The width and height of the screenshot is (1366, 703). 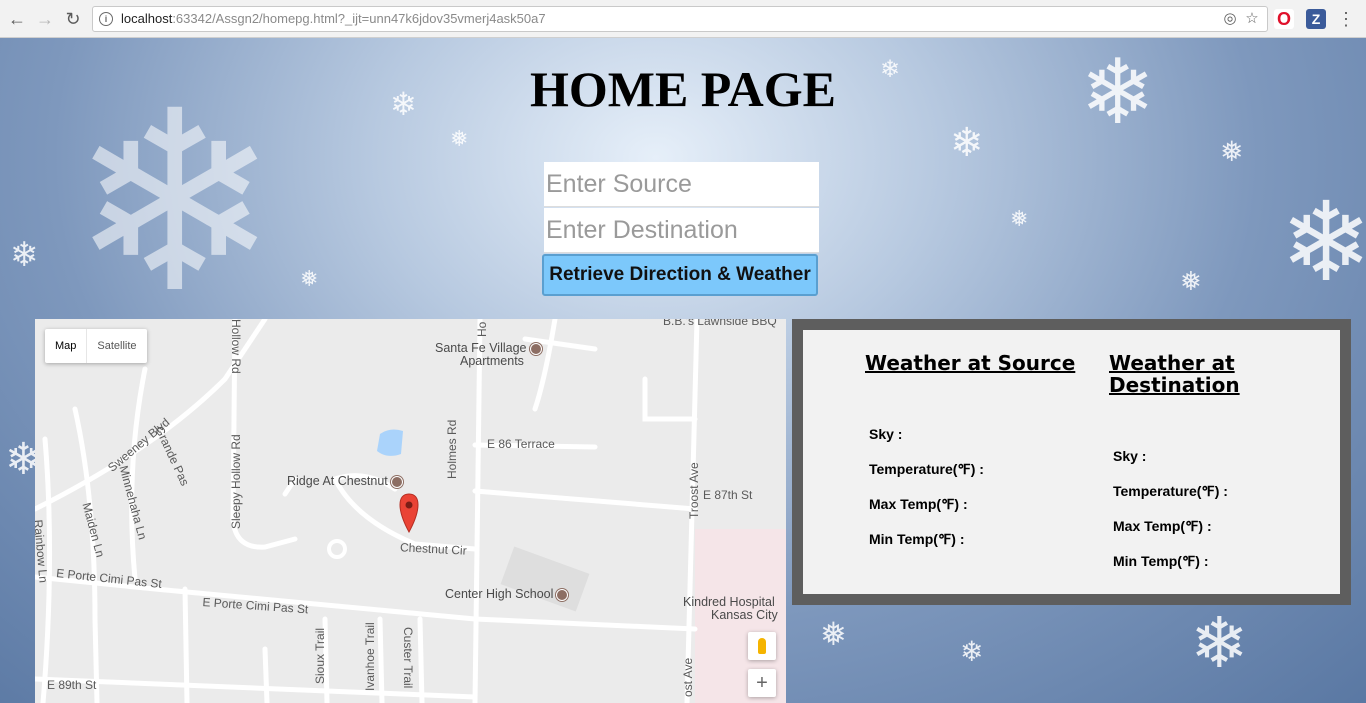 I want to click on destination-temperature-label: Temperature(℉) :, so click(x=1170, y=491).